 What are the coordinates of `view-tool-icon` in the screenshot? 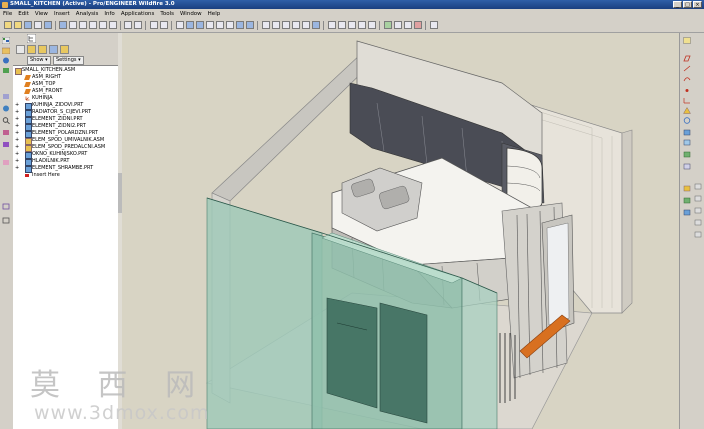 It's located at (6, 220).